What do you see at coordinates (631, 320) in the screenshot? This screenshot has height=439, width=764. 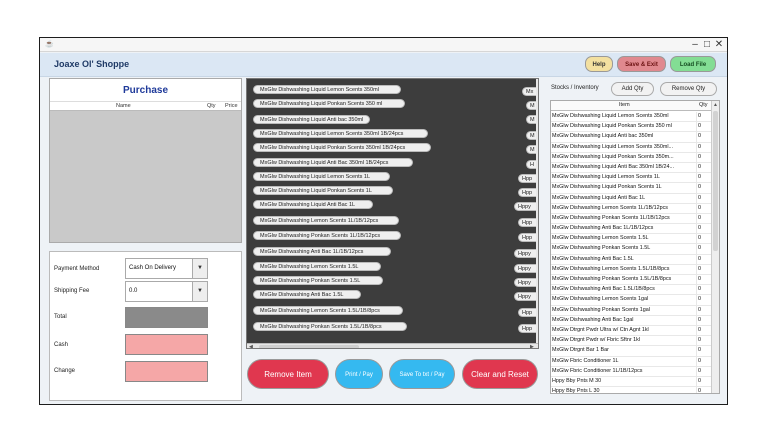 I see `table-row: MxGlw Dishwashing Anti Bac 1gal 0` at bounding box center [631, 320].